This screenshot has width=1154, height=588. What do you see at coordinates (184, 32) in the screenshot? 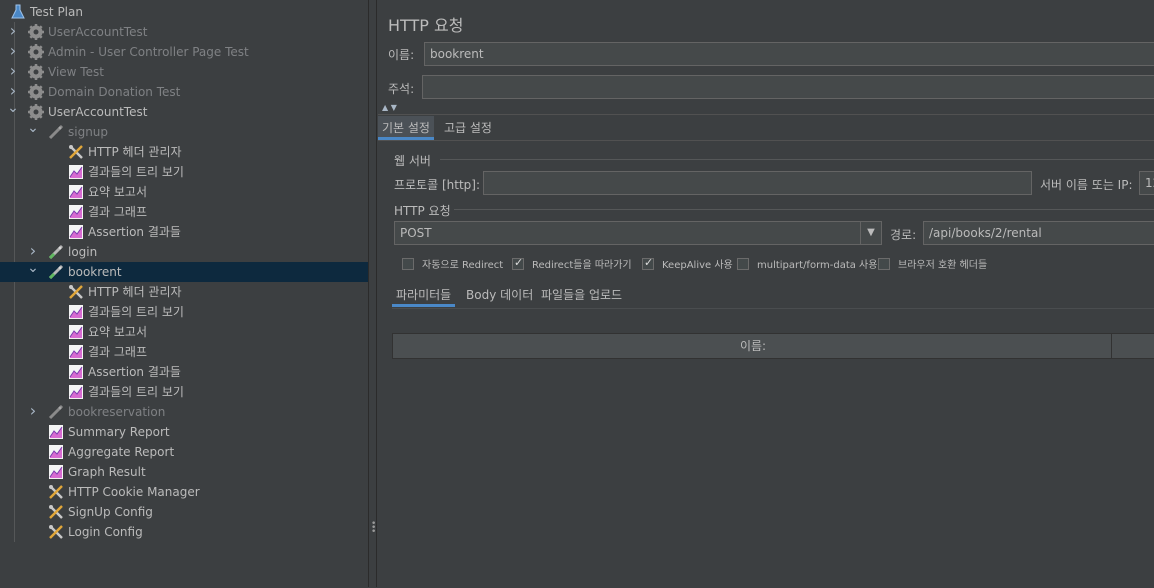
I see `tree-node: › UserAccountTest` at bounding box center [184, 32].